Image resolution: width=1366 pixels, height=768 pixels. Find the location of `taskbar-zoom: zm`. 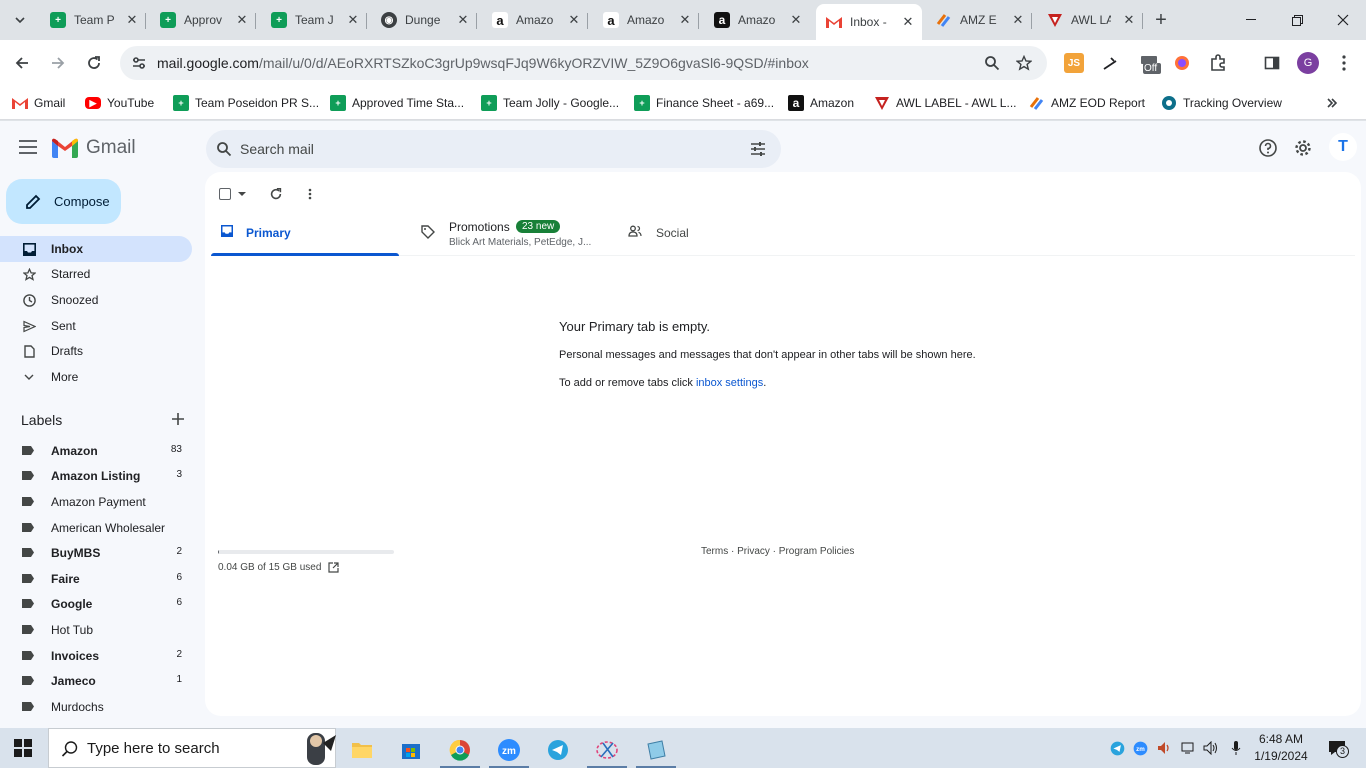

taskbar-zoom: zm is located at coordinates (509, 750).